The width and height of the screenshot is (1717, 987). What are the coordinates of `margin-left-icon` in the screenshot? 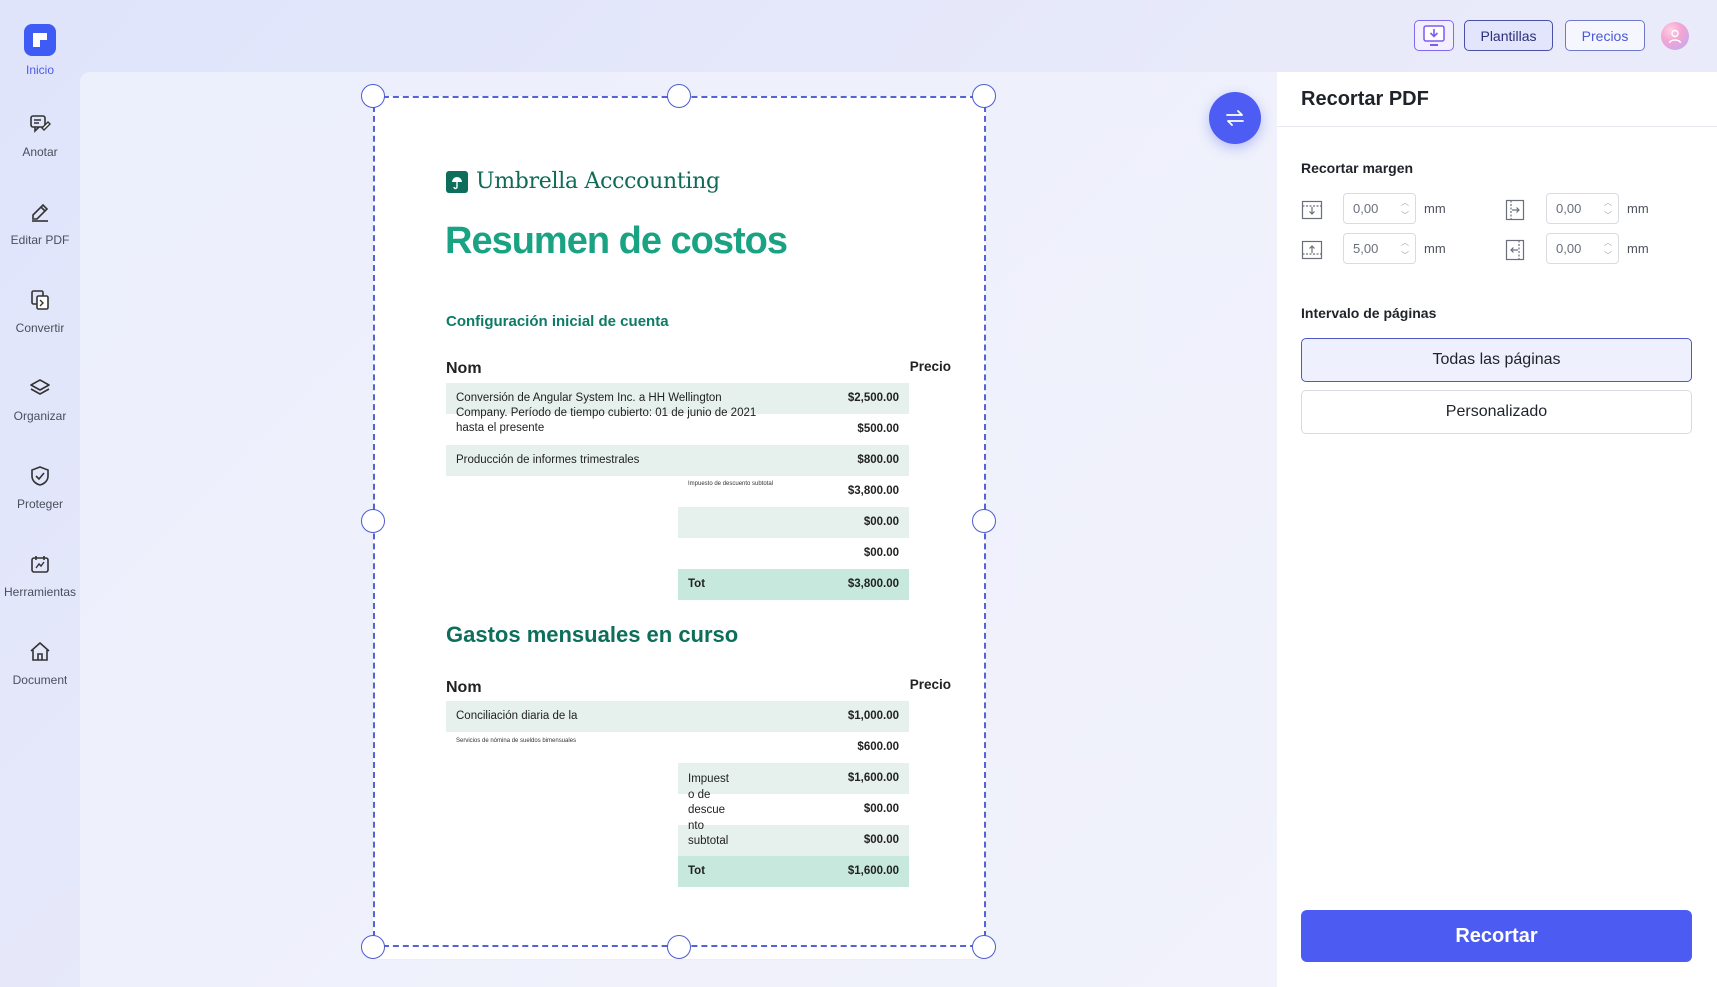 It's located at (1515, 210).